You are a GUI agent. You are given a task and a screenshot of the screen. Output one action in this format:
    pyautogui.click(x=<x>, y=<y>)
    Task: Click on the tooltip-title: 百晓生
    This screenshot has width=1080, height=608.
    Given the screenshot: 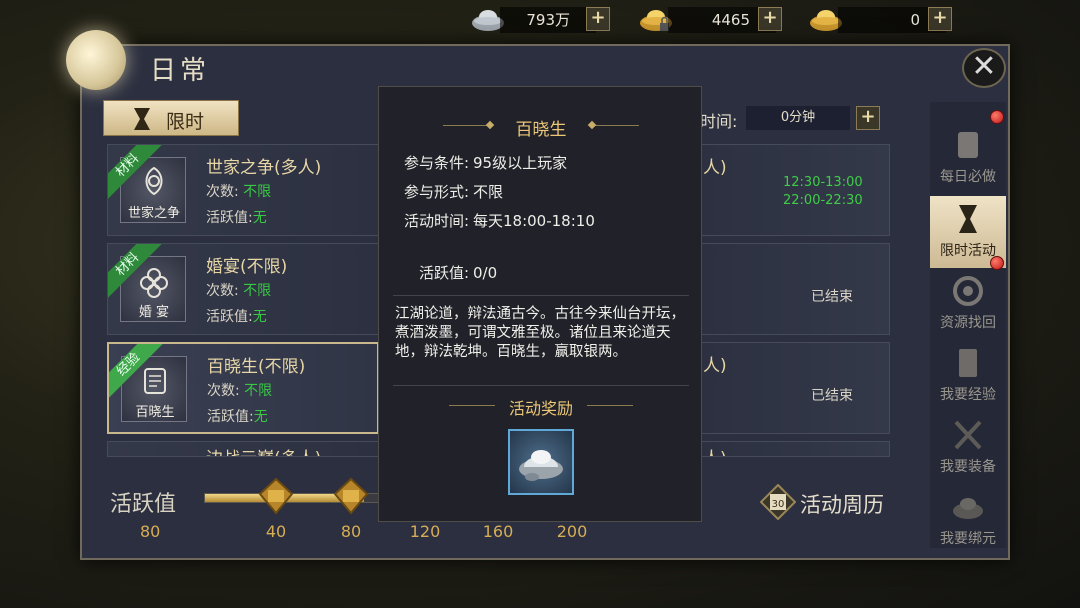 What is the action you would take?
    pyautogui.click(x=541, y=130)
    